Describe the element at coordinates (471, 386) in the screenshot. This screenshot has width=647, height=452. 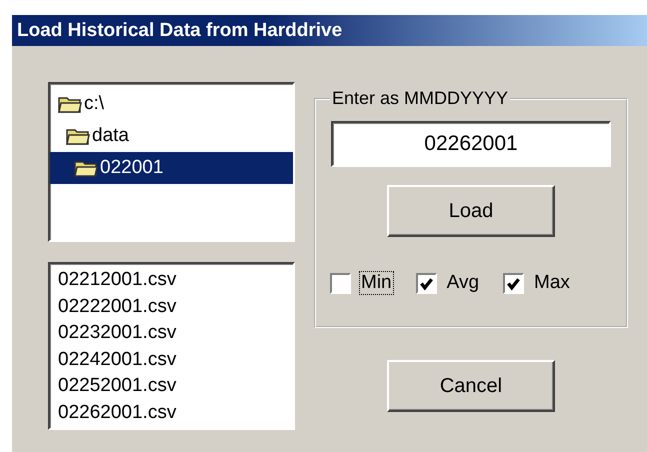
I see `cancel-button: Cancel` at that location.